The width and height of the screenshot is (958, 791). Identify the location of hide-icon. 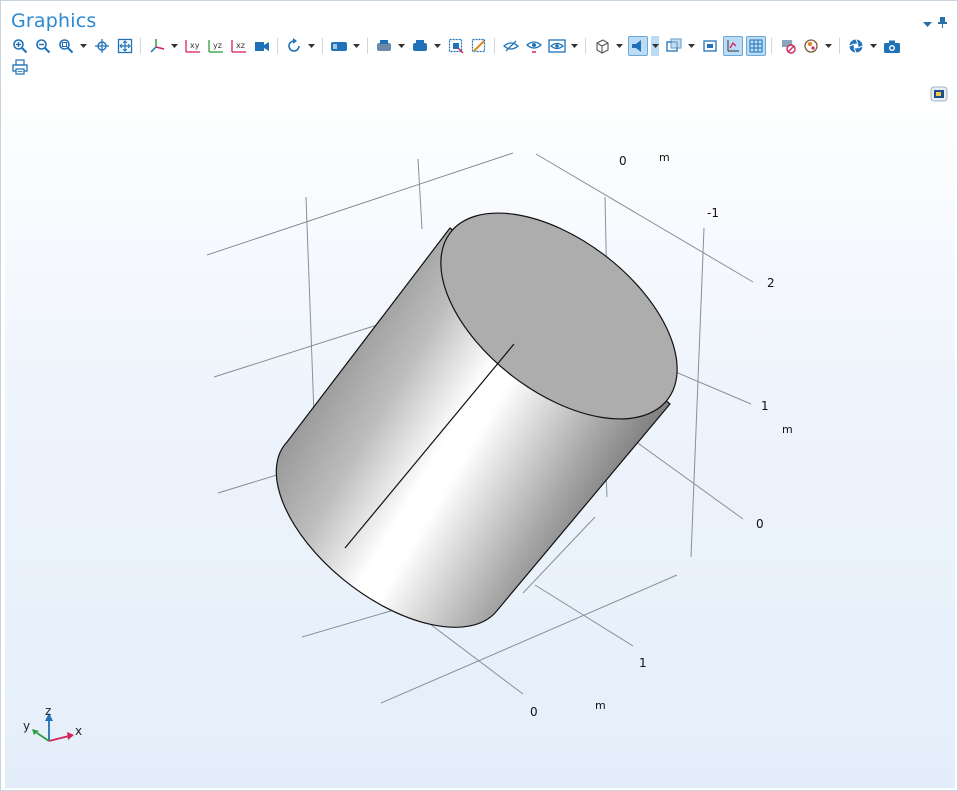
(511, 46).